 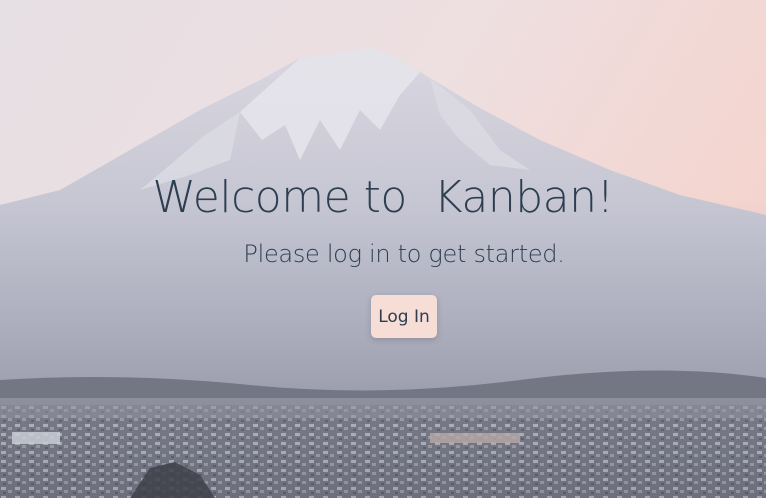 What do you see at coordinates (383, 197) in the screenshot?
I see `page-title: Welcome to Kanban!` at bounding box center [383, 197].